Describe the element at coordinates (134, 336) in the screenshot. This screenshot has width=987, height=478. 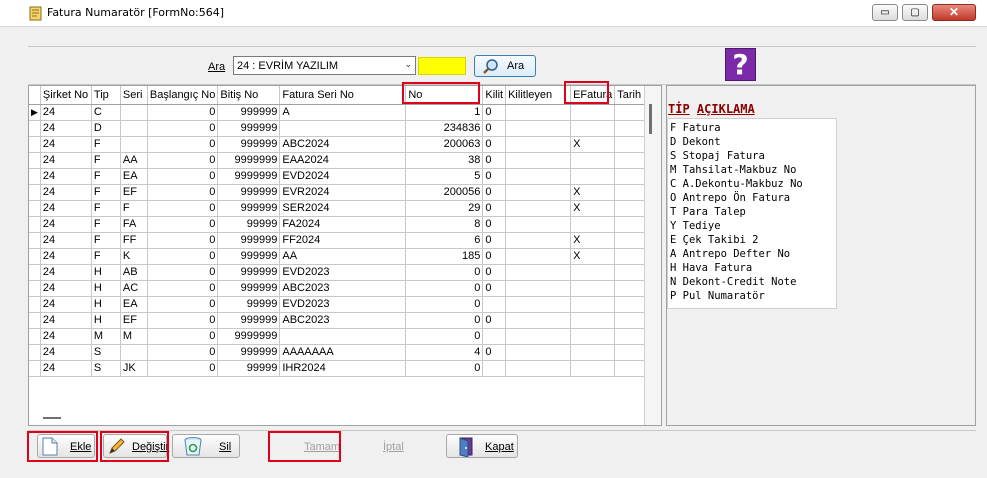
I see `cell-series: M` at that location.